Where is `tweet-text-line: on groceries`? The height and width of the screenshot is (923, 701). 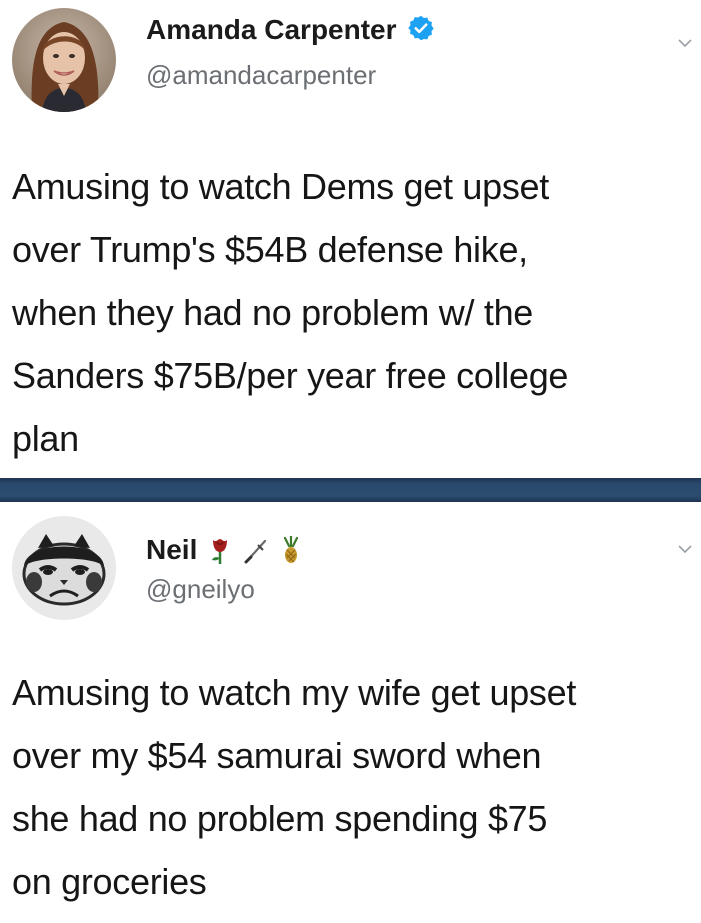 tweet-text-line: on groceries is located at coordinates (109, 881).